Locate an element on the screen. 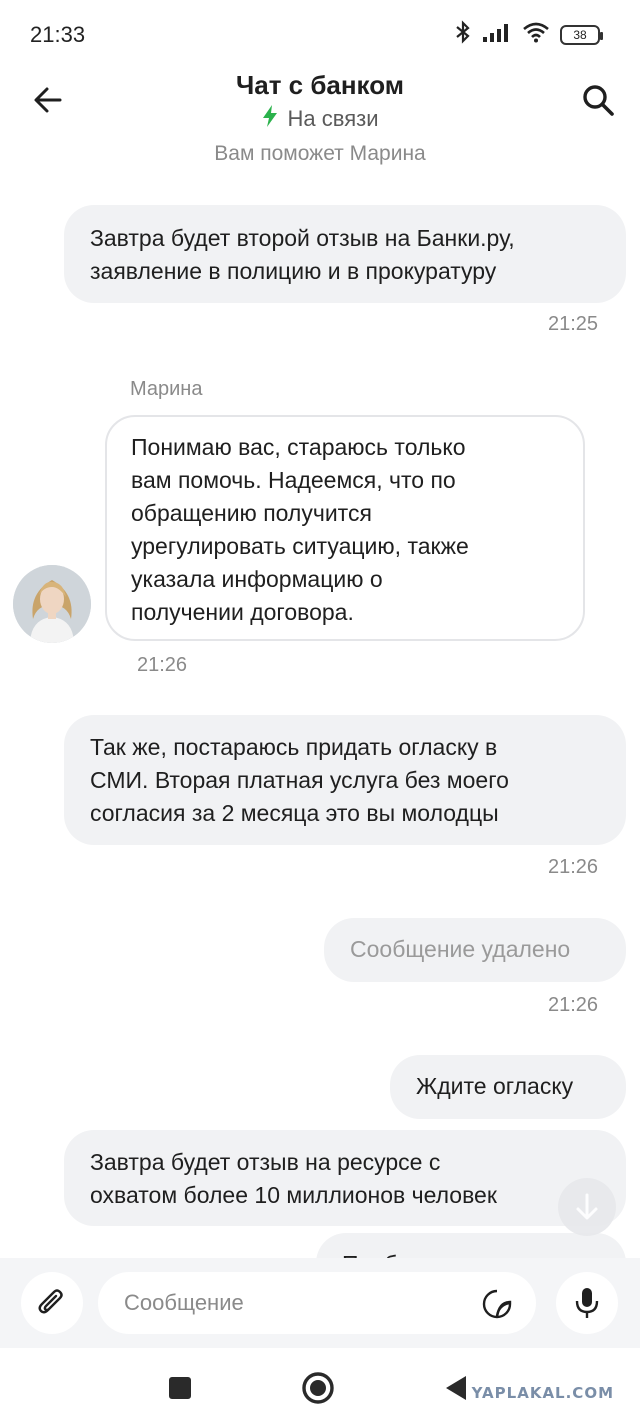 This screenshot has height=1423, width=640. voice-message-button is located at coordinates (587, 1303).